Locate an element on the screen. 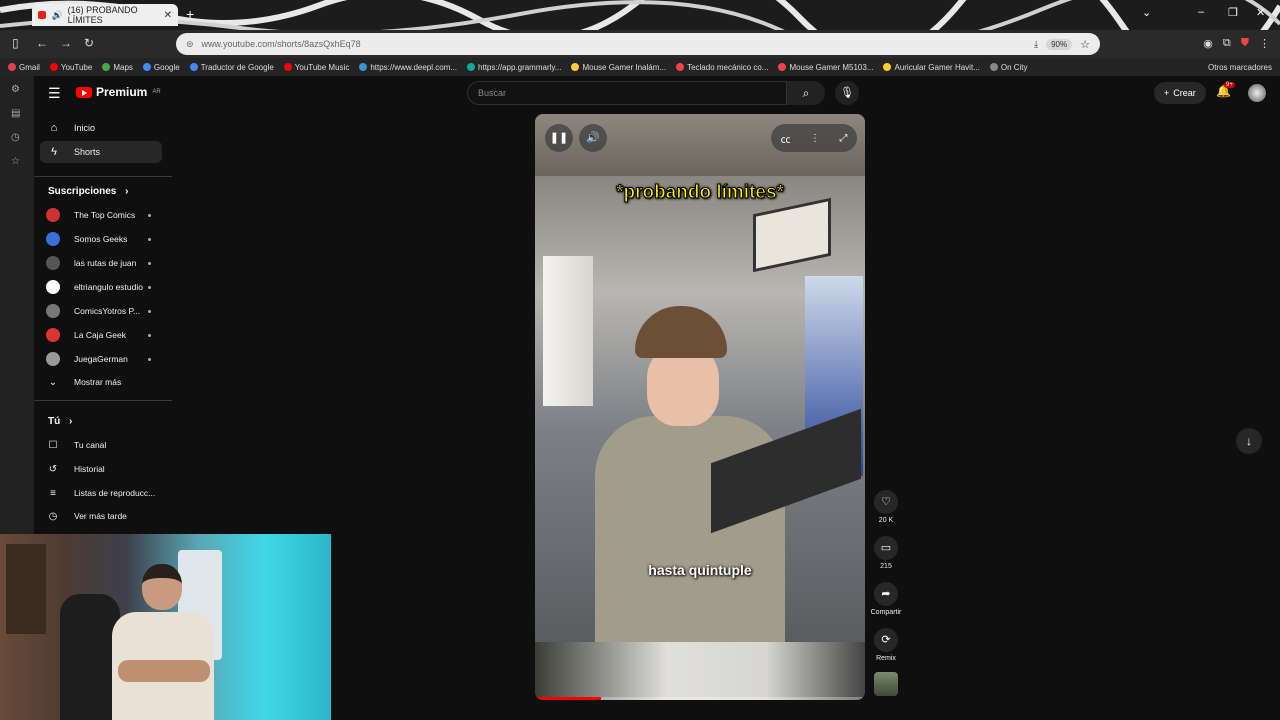  video-progress-bar is located at coordinates (700, 698).